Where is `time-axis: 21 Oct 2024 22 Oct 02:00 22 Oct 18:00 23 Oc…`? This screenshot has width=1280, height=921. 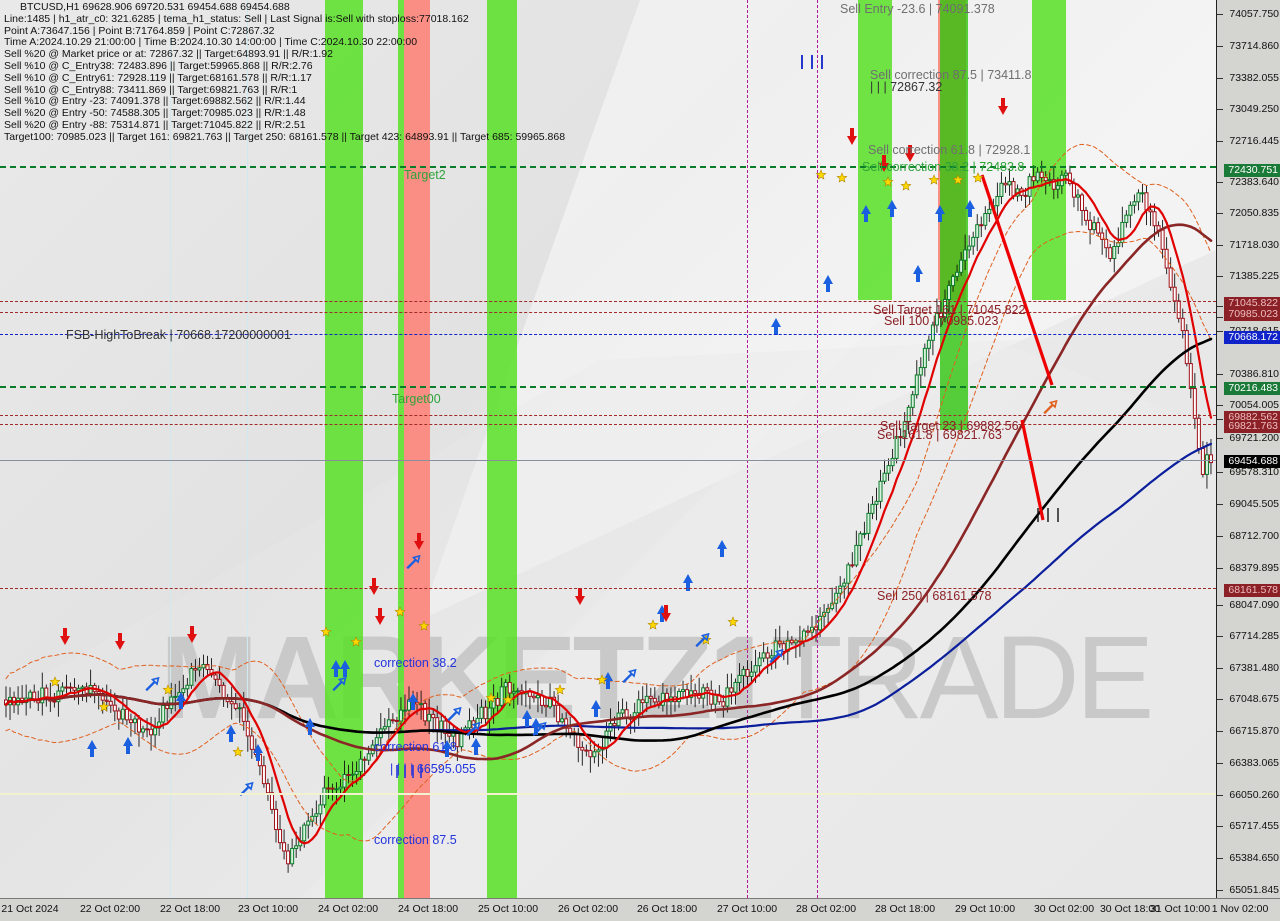
time-axis: 21 Oct 2024 22 Oct 02:00 22 Oct 18:00 23 Oc… is located at coordinates (640, 909).